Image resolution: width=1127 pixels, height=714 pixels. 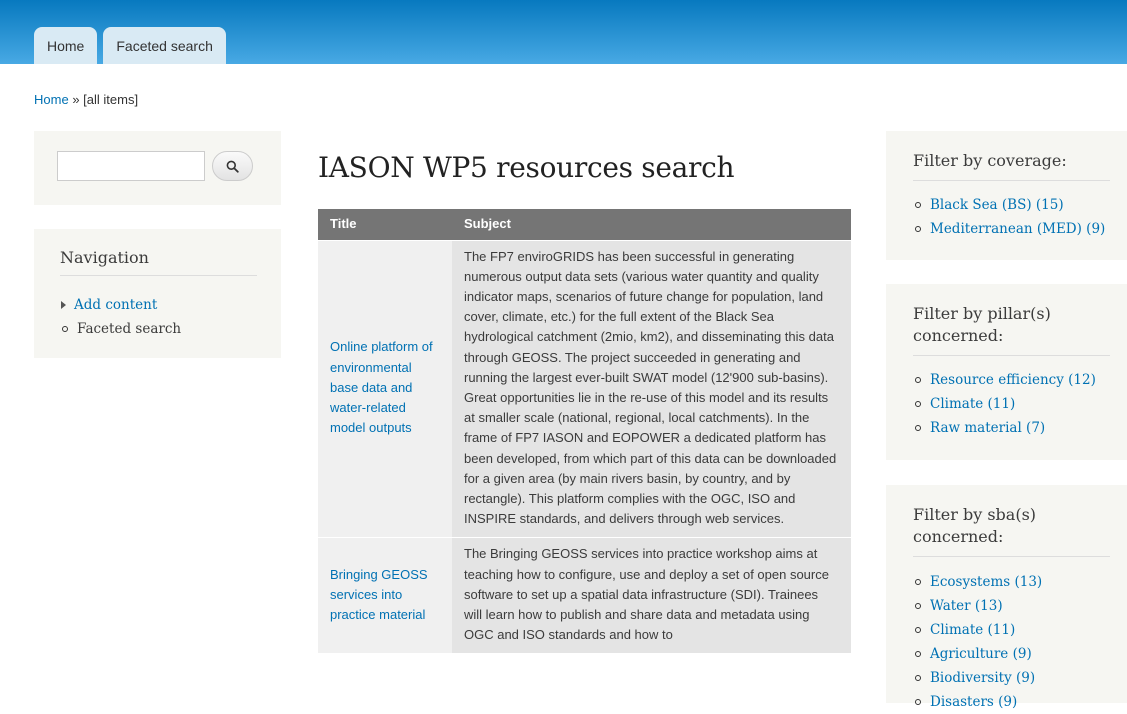 I want to click on facet-item: Raw material (7), so click(x=1004, y=428).